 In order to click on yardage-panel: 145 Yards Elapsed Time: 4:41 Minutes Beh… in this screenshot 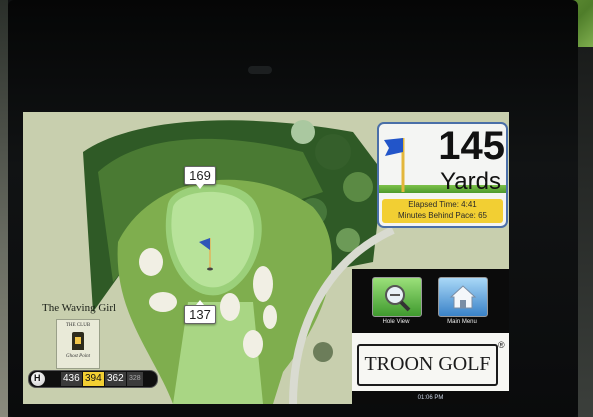, I will do `click(442, 175)`.